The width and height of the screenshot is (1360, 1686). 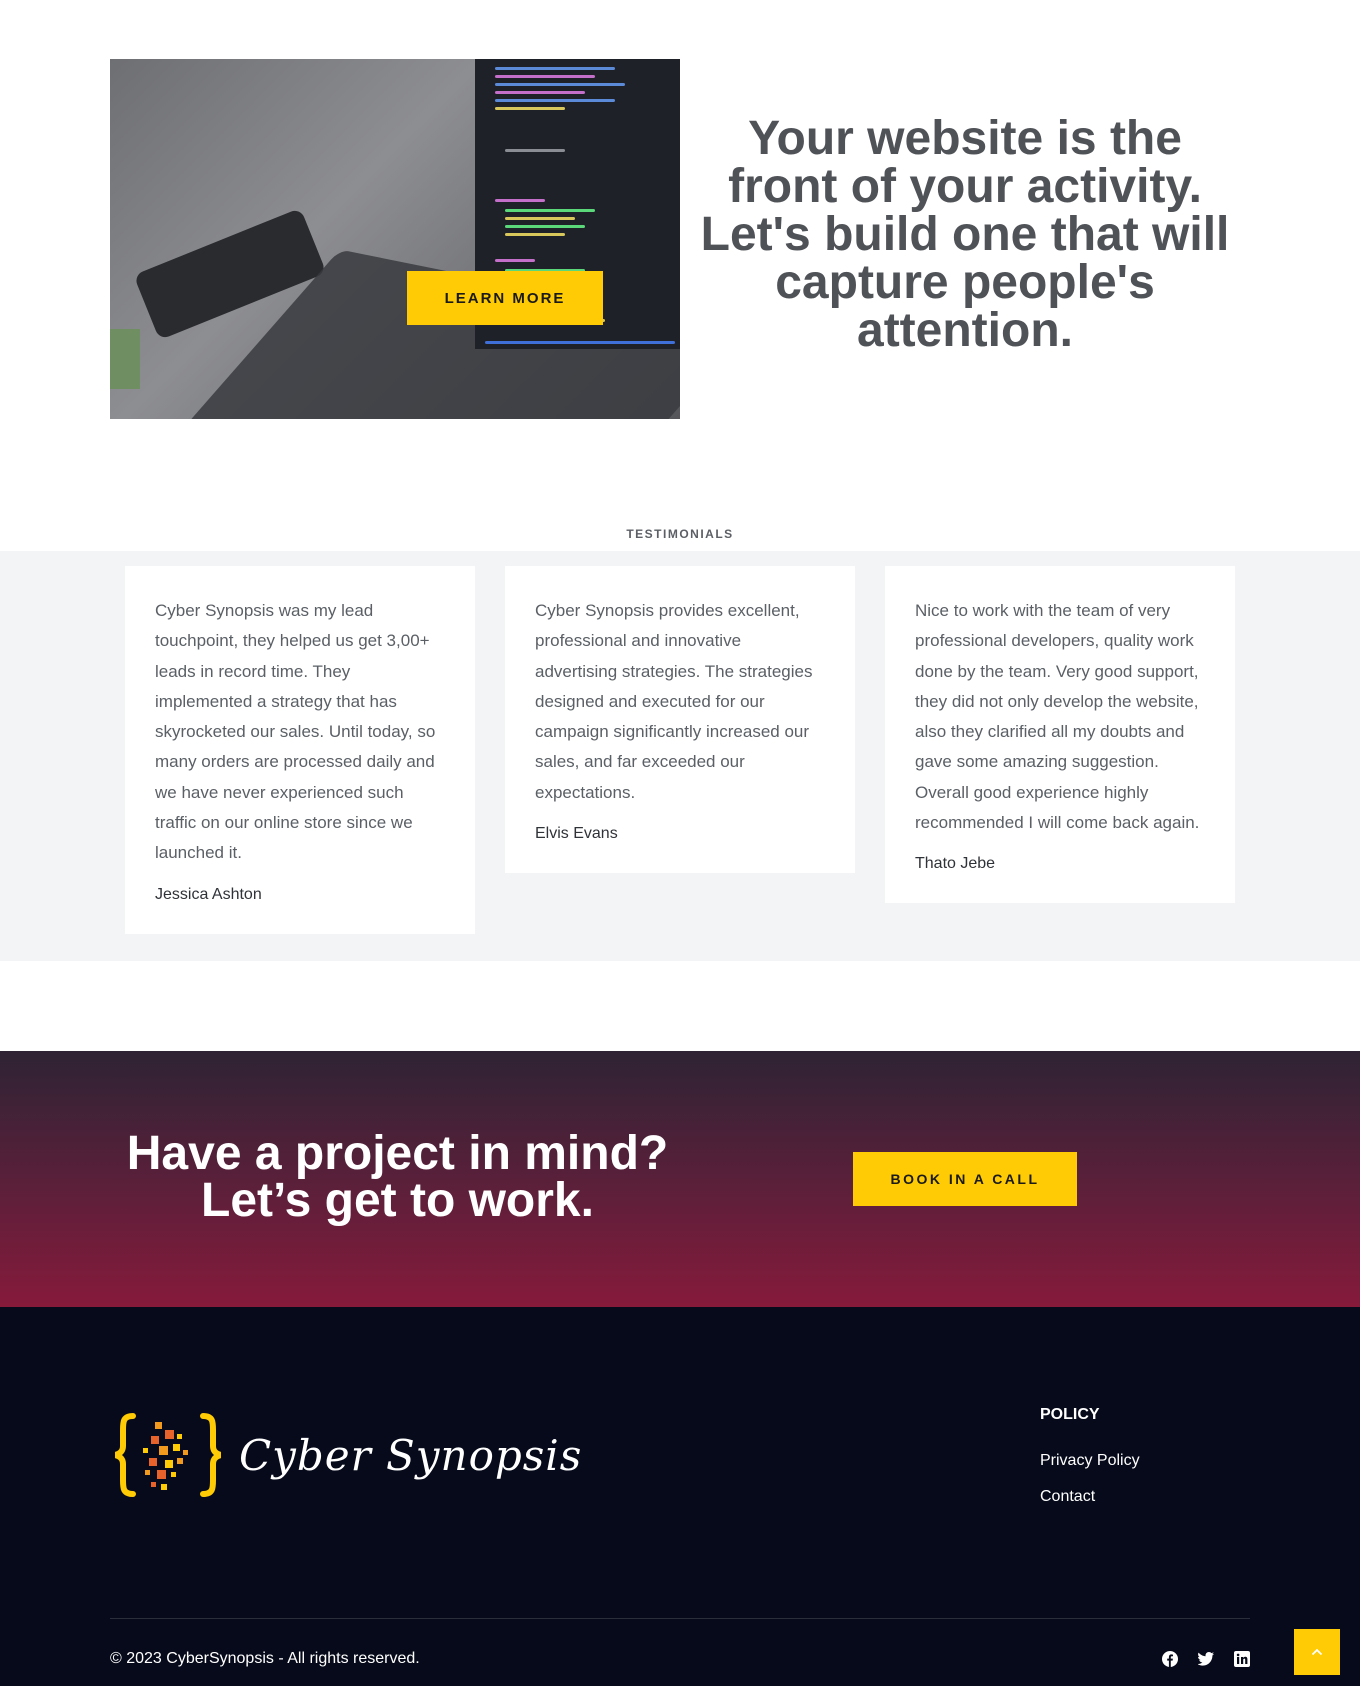 I want to click on twitter-icon, so click(x=1206, y=1659).